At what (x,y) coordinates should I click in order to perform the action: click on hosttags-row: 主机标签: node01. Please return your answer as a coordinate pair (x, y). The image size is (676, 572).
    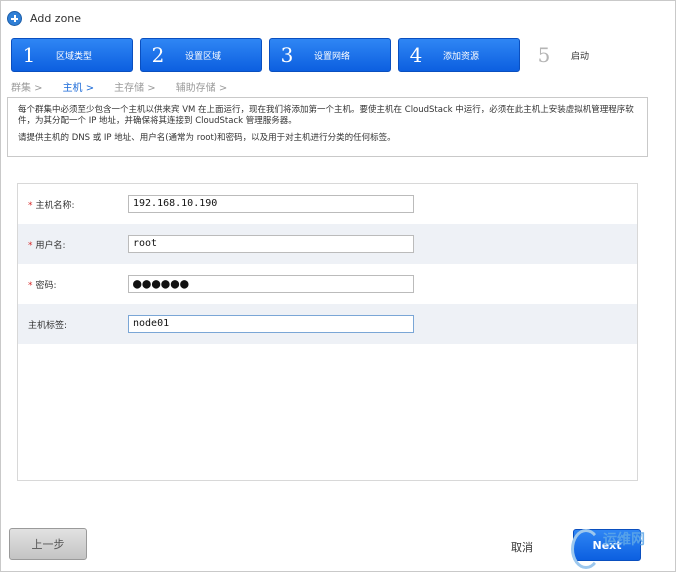
    Looking at the image, I should click on (327, 324).